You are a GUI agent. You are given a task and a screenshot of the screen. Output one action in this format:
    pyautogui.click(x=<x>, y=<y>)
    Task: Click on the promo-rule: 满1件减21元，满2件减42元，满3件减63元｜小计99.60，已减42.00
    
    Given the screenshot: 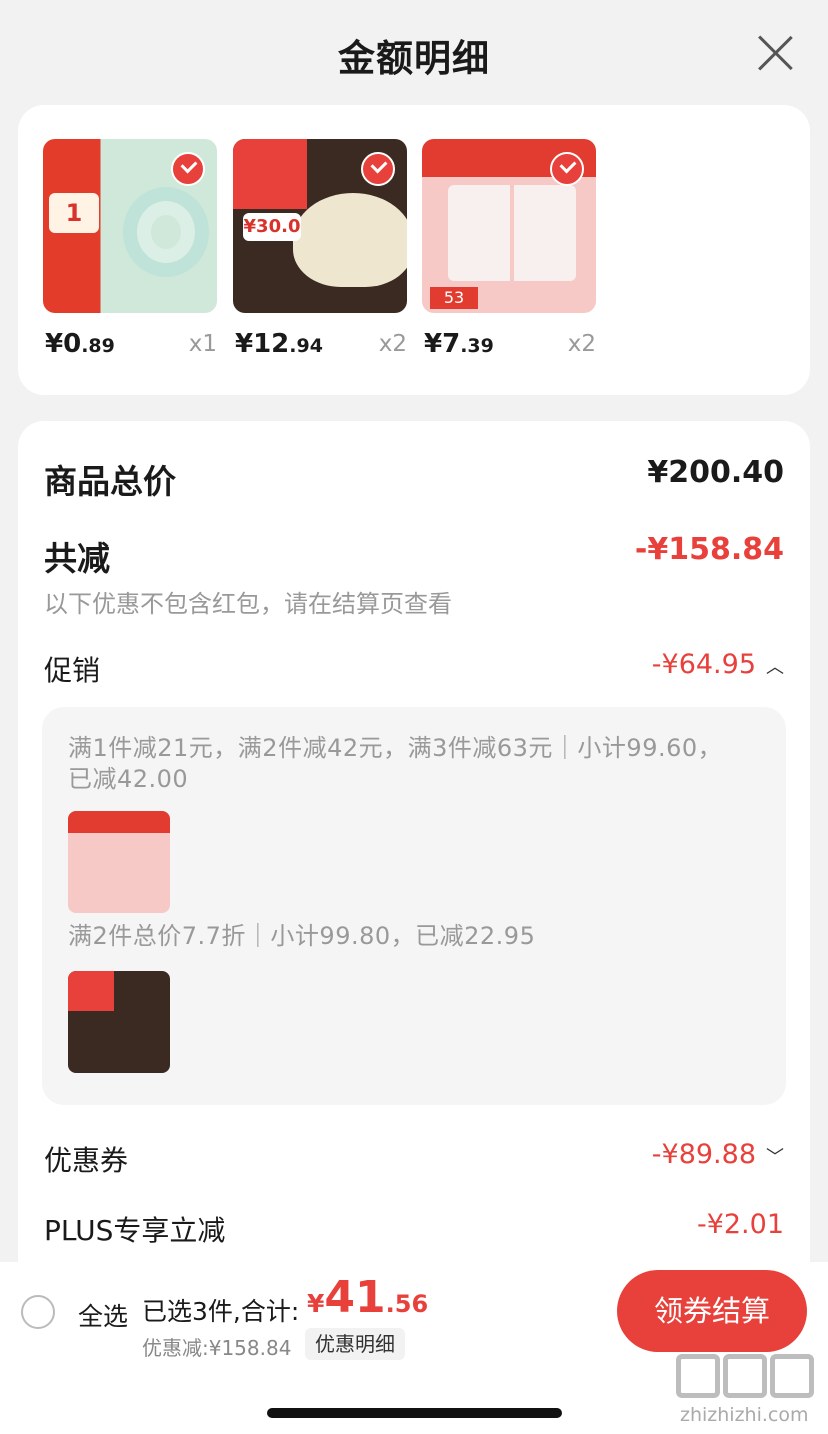 What is the action you would take?
    pyautogui.click(x=395, y=763)
    